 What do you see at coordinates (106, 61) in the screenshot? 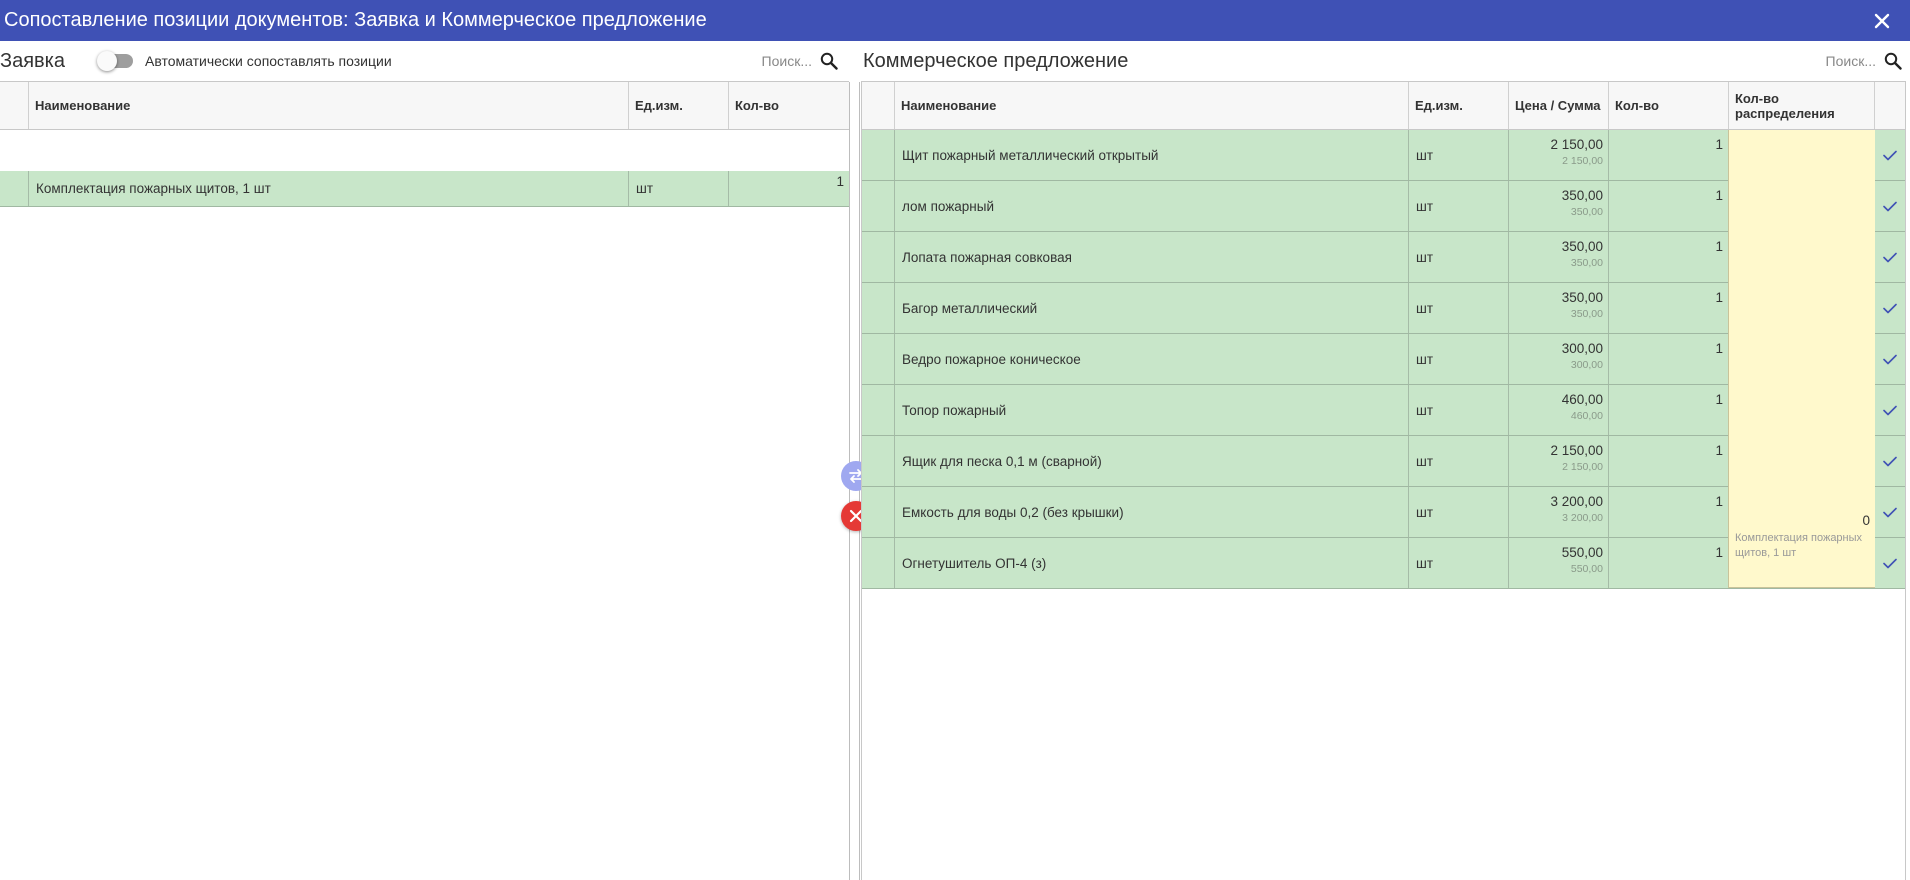
I see `toggle-knob` at bounding box center [106, 61].